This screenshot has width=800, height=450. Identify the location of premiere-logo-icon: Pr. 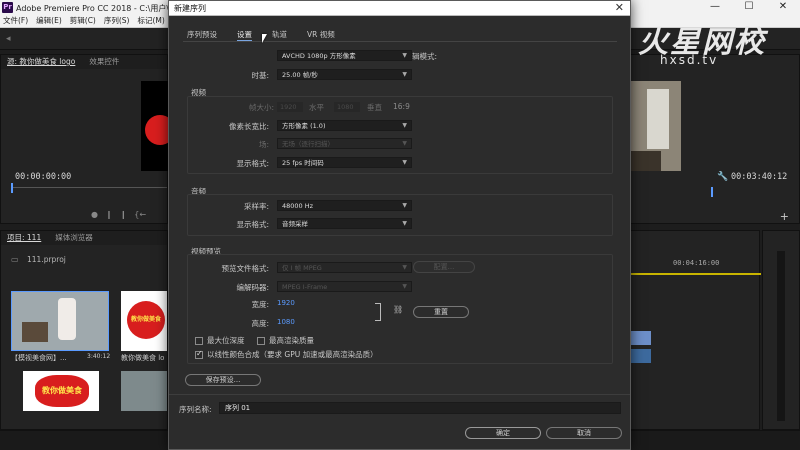
(7, 7).